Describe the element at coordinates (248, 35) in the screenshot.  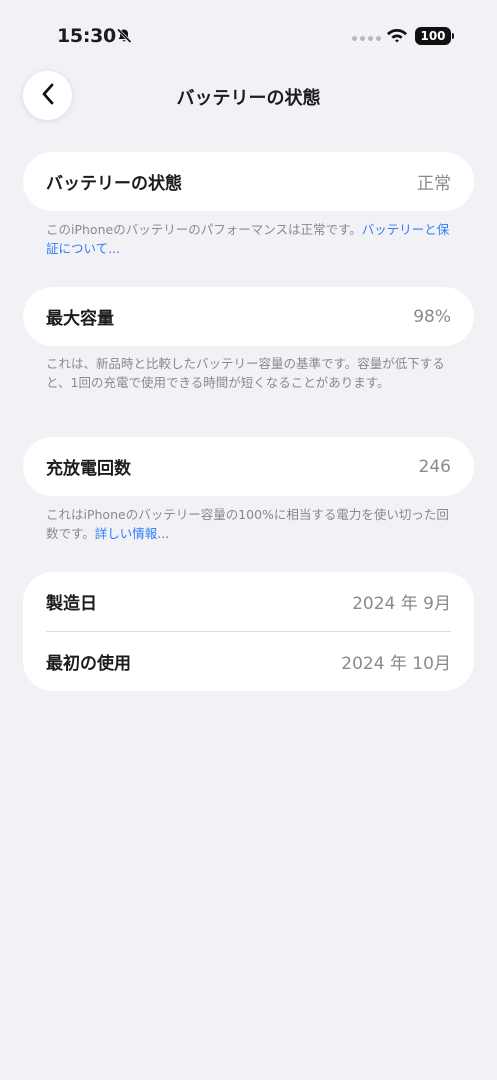
I see `status-bar: 15:30 100` at that location.